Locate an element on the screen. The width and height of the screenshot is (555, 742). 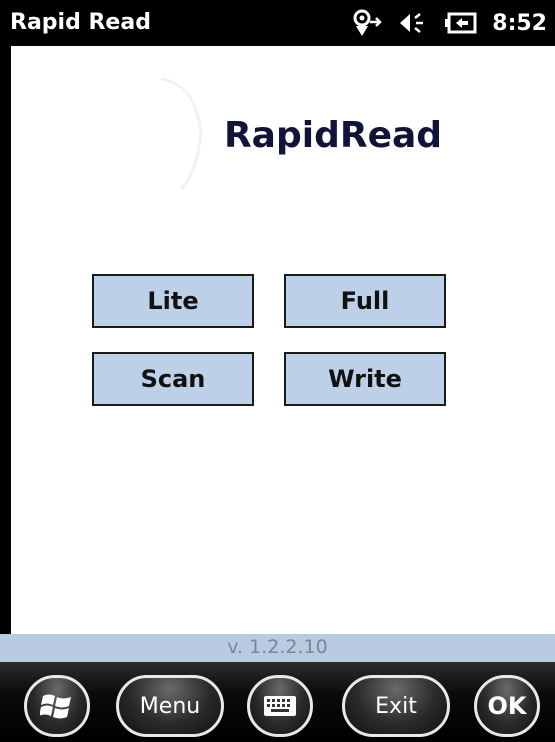
start-button is located at coordinates (57, 706).